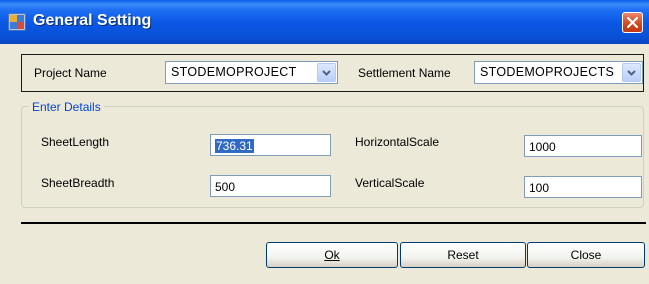 The height and width of the screenshot is (284, 649). What do you see at coordinates (234, 72) in the screenshot?
I see `project-name-value: STODEMOPROJECT` at bounding box center [234, 72].